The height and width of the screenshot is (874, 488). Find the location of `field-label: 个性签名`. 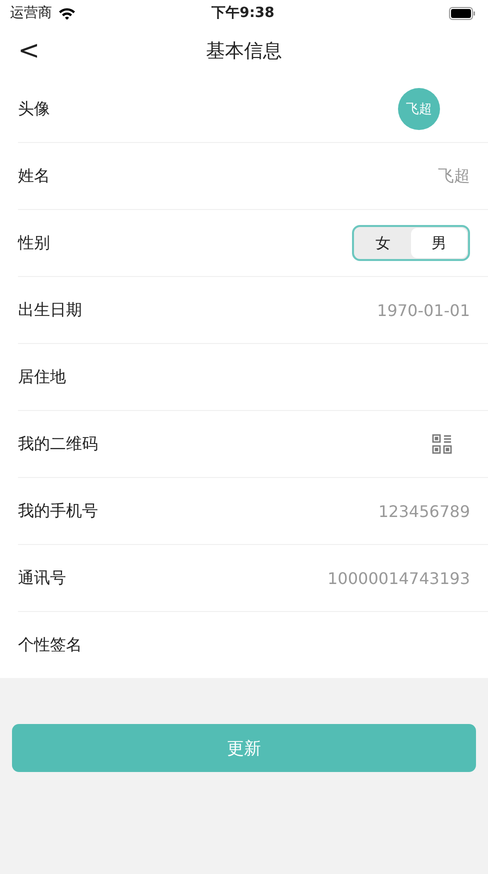

field-label: 个性签名 is located at coordinates (50, 645).